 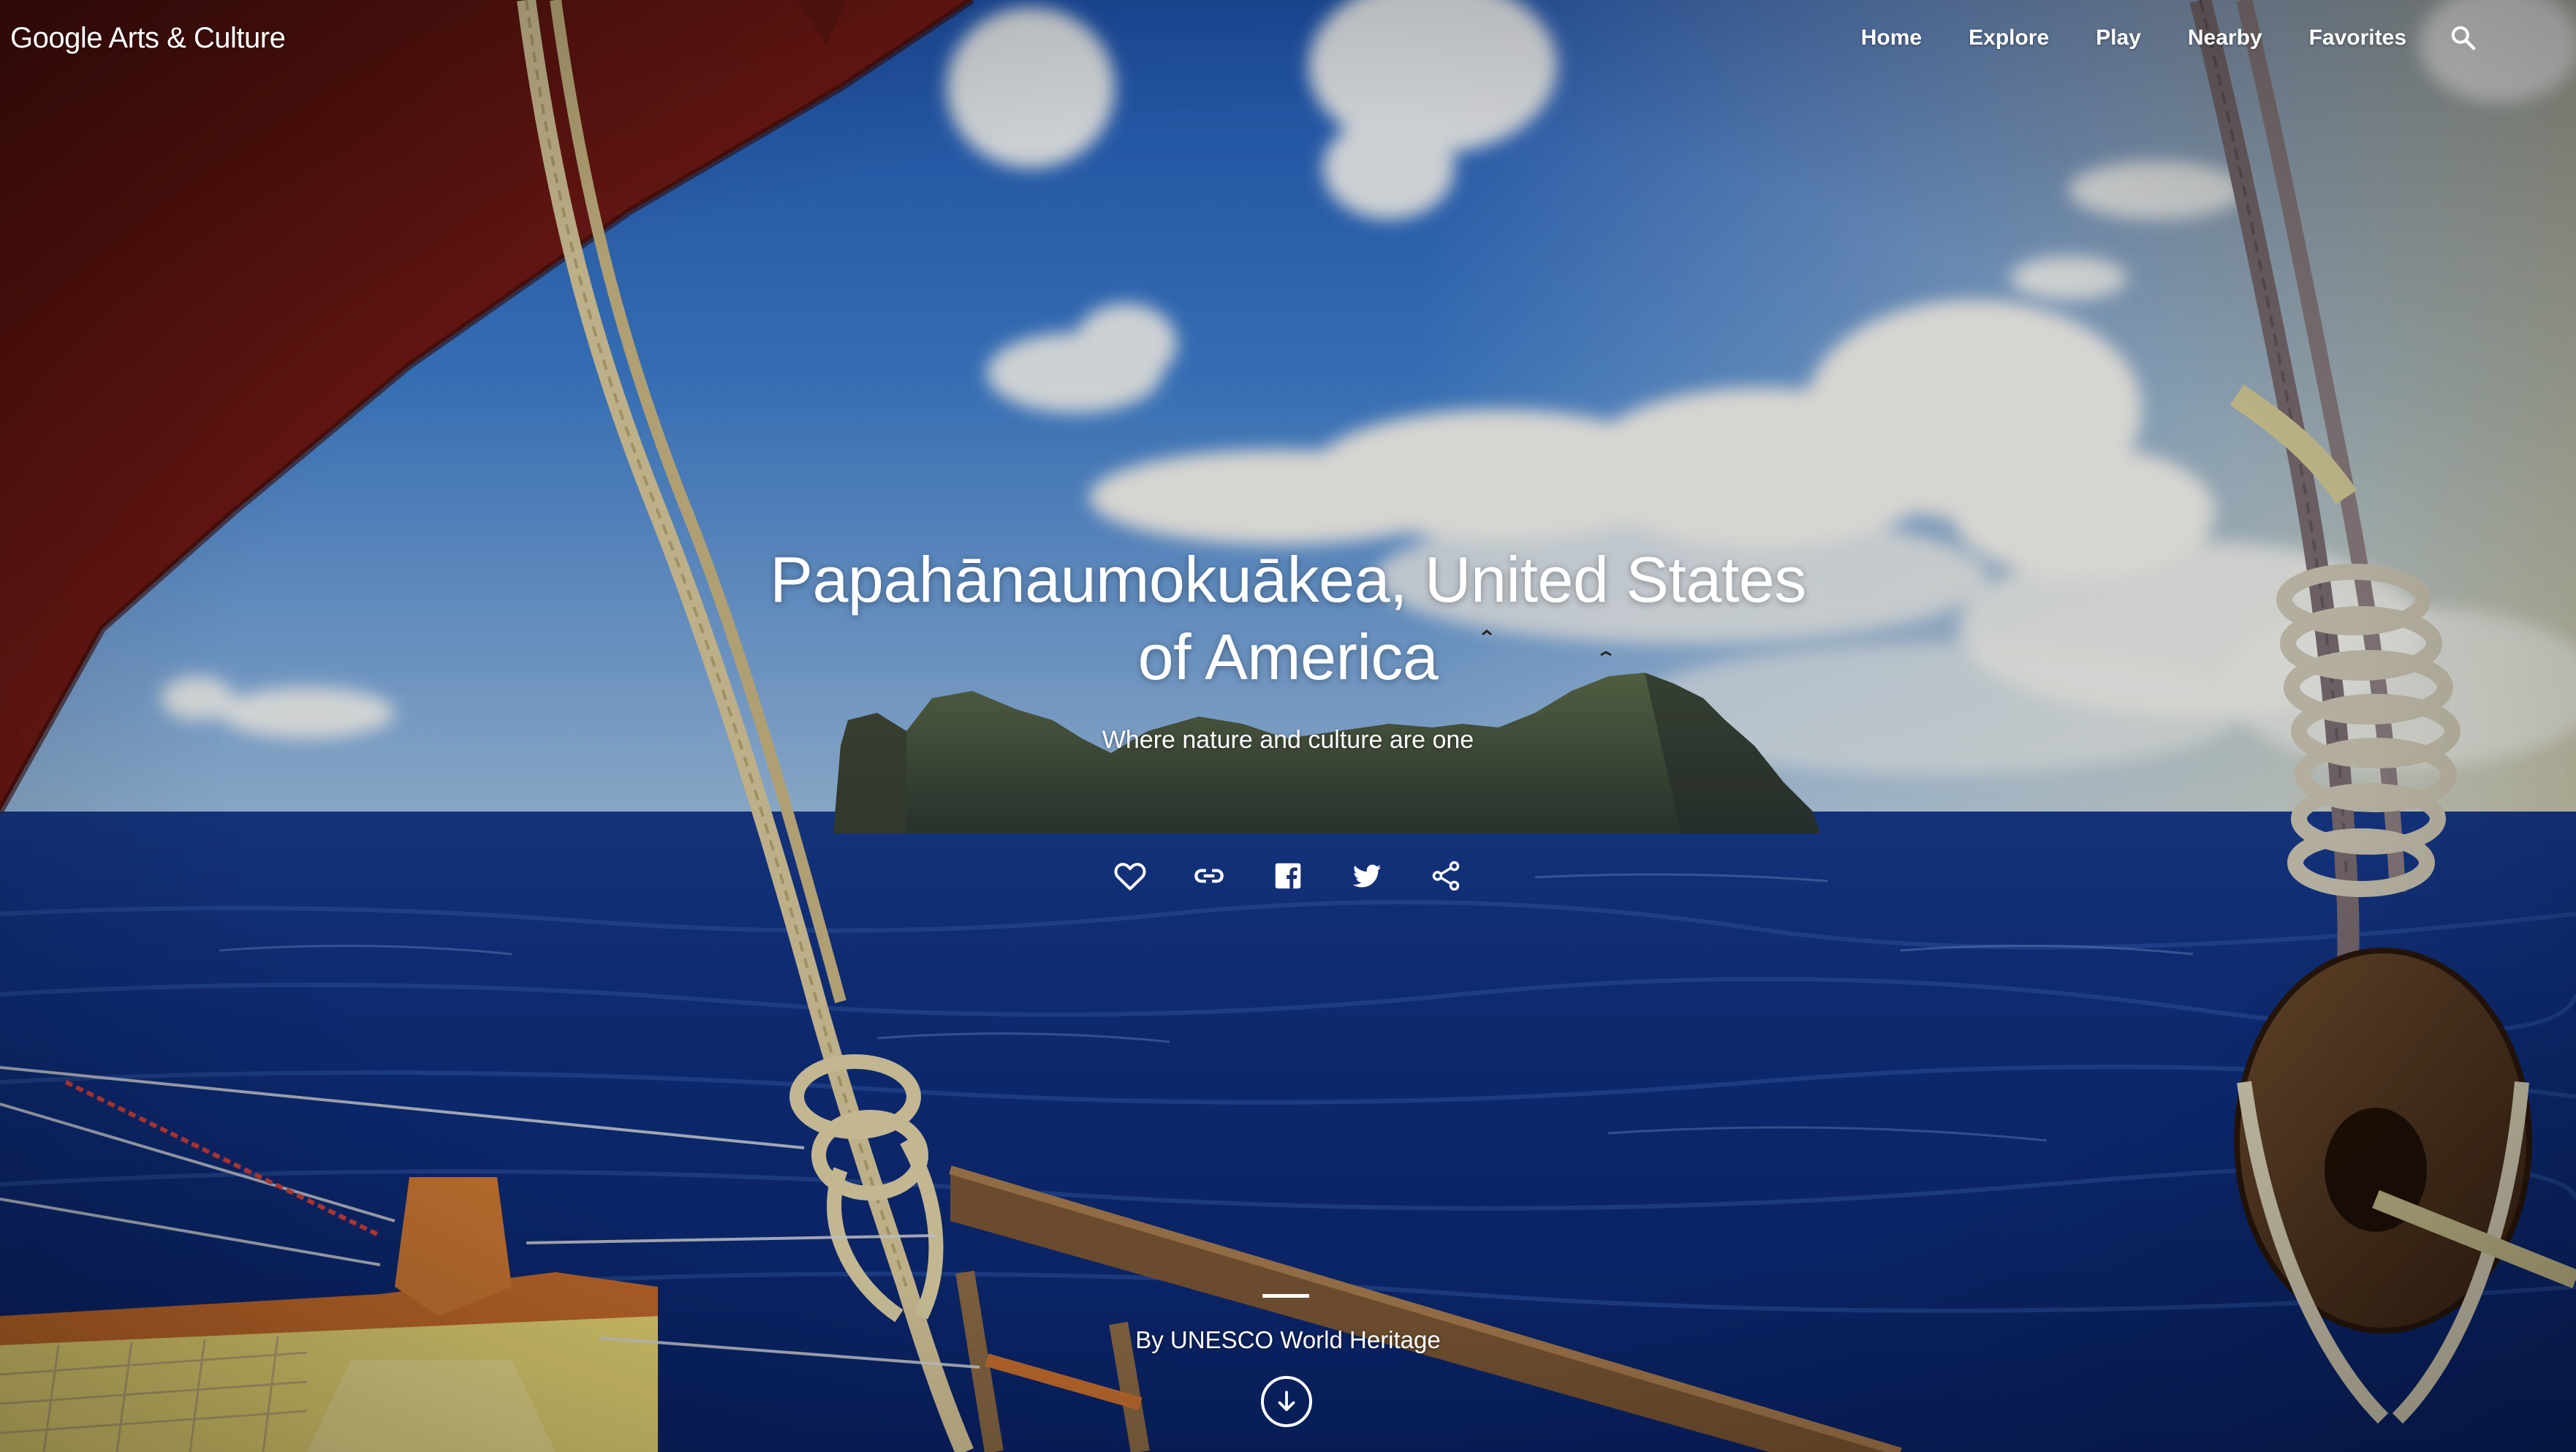 I want to click on main-nav: Home Explore Play Nearby Favorites, so click(x=2133, y=38).